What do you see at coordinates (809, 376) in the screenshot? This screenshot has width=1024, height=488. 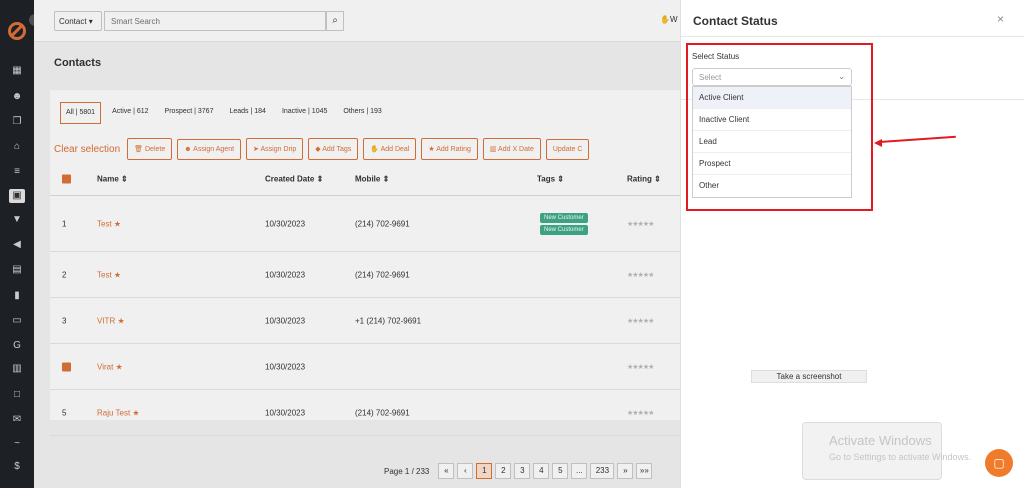 I see `screenshot-tooltip: Take a screenshot` at bounding box center [809, 376].